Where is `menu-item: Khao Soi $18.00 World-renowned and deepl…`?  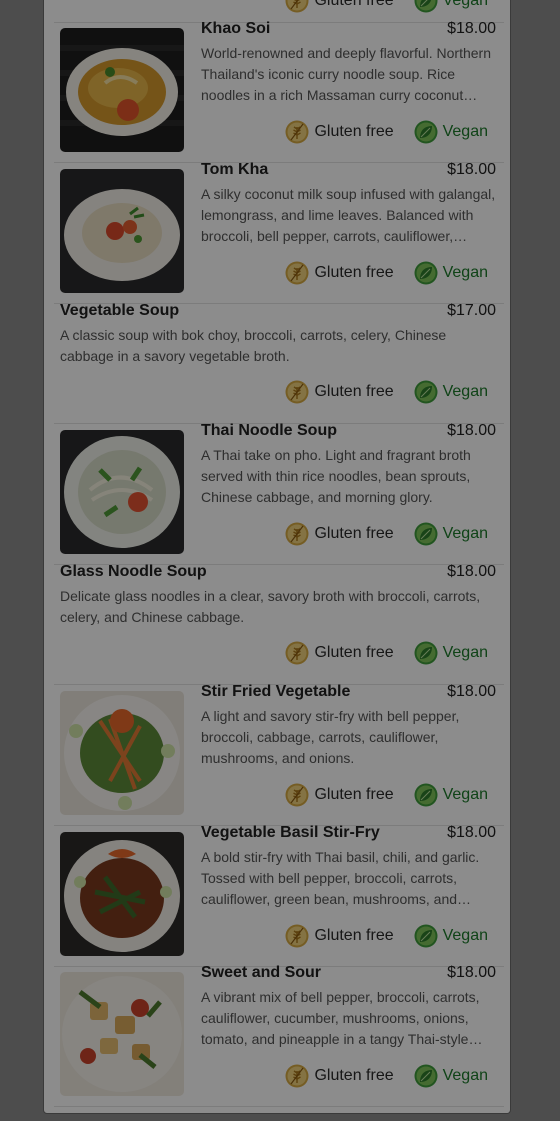
menu-item: Khao Soi $18.00 World-renowned and deepl… is located at coordinates (279, 91).